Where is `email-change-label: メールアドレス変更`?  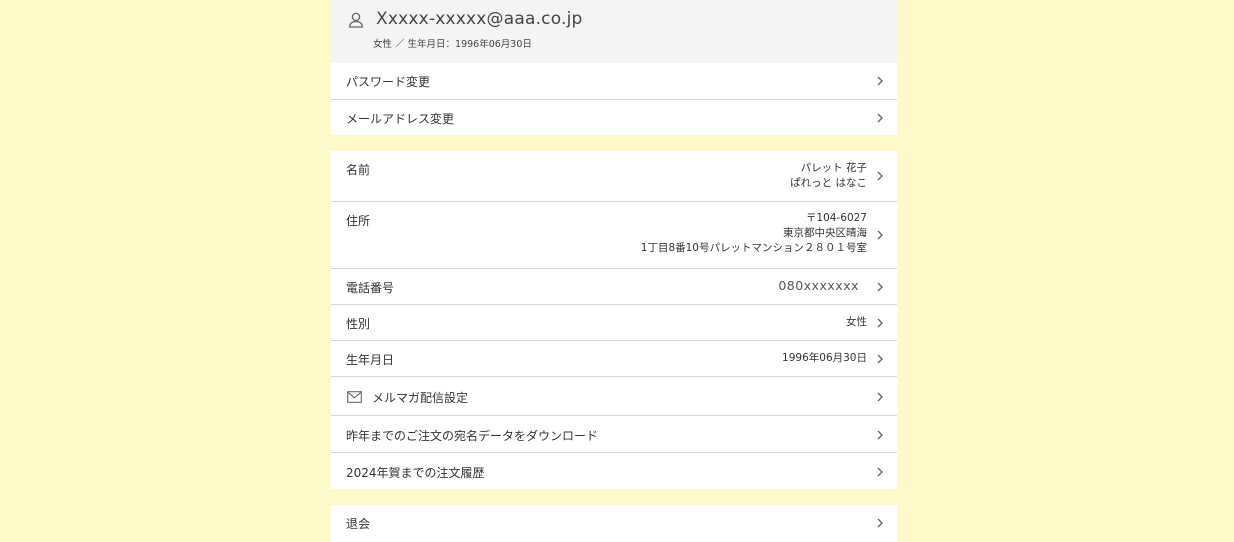
email-change-label: メールアドレス変更 is located at coordinates (400, 119).